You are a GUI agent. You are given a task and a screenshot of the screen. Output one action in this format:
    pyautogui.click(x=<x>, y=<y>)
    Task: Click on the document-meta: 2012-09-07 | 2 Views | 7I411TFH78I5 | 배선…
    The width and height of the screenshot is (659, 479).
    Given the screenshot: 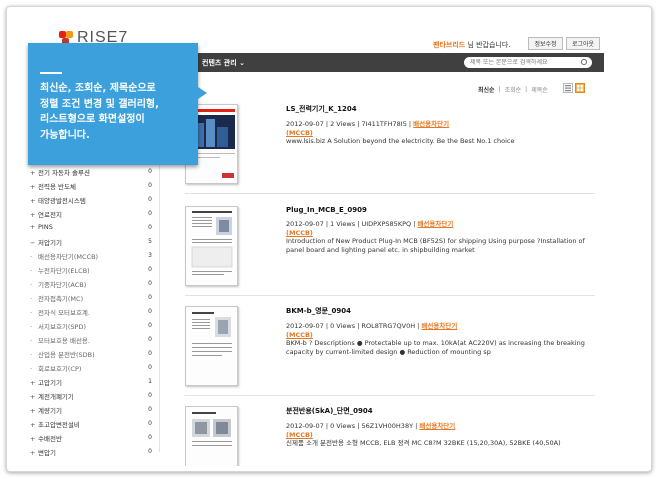 What is the action you would take?
    pyautogui.click(x=368, y=124)
    